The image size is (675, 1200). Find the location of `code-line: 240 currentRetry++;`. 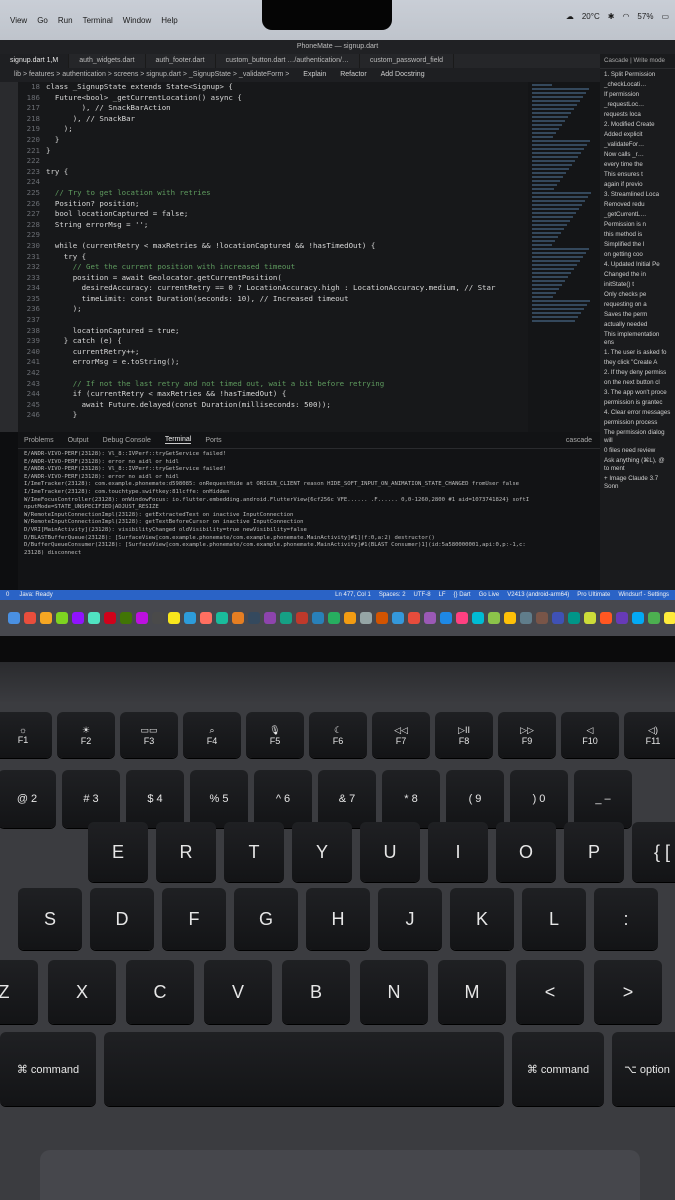

code-line: 240 currentRetry++; is located at coordinates (273, 352).